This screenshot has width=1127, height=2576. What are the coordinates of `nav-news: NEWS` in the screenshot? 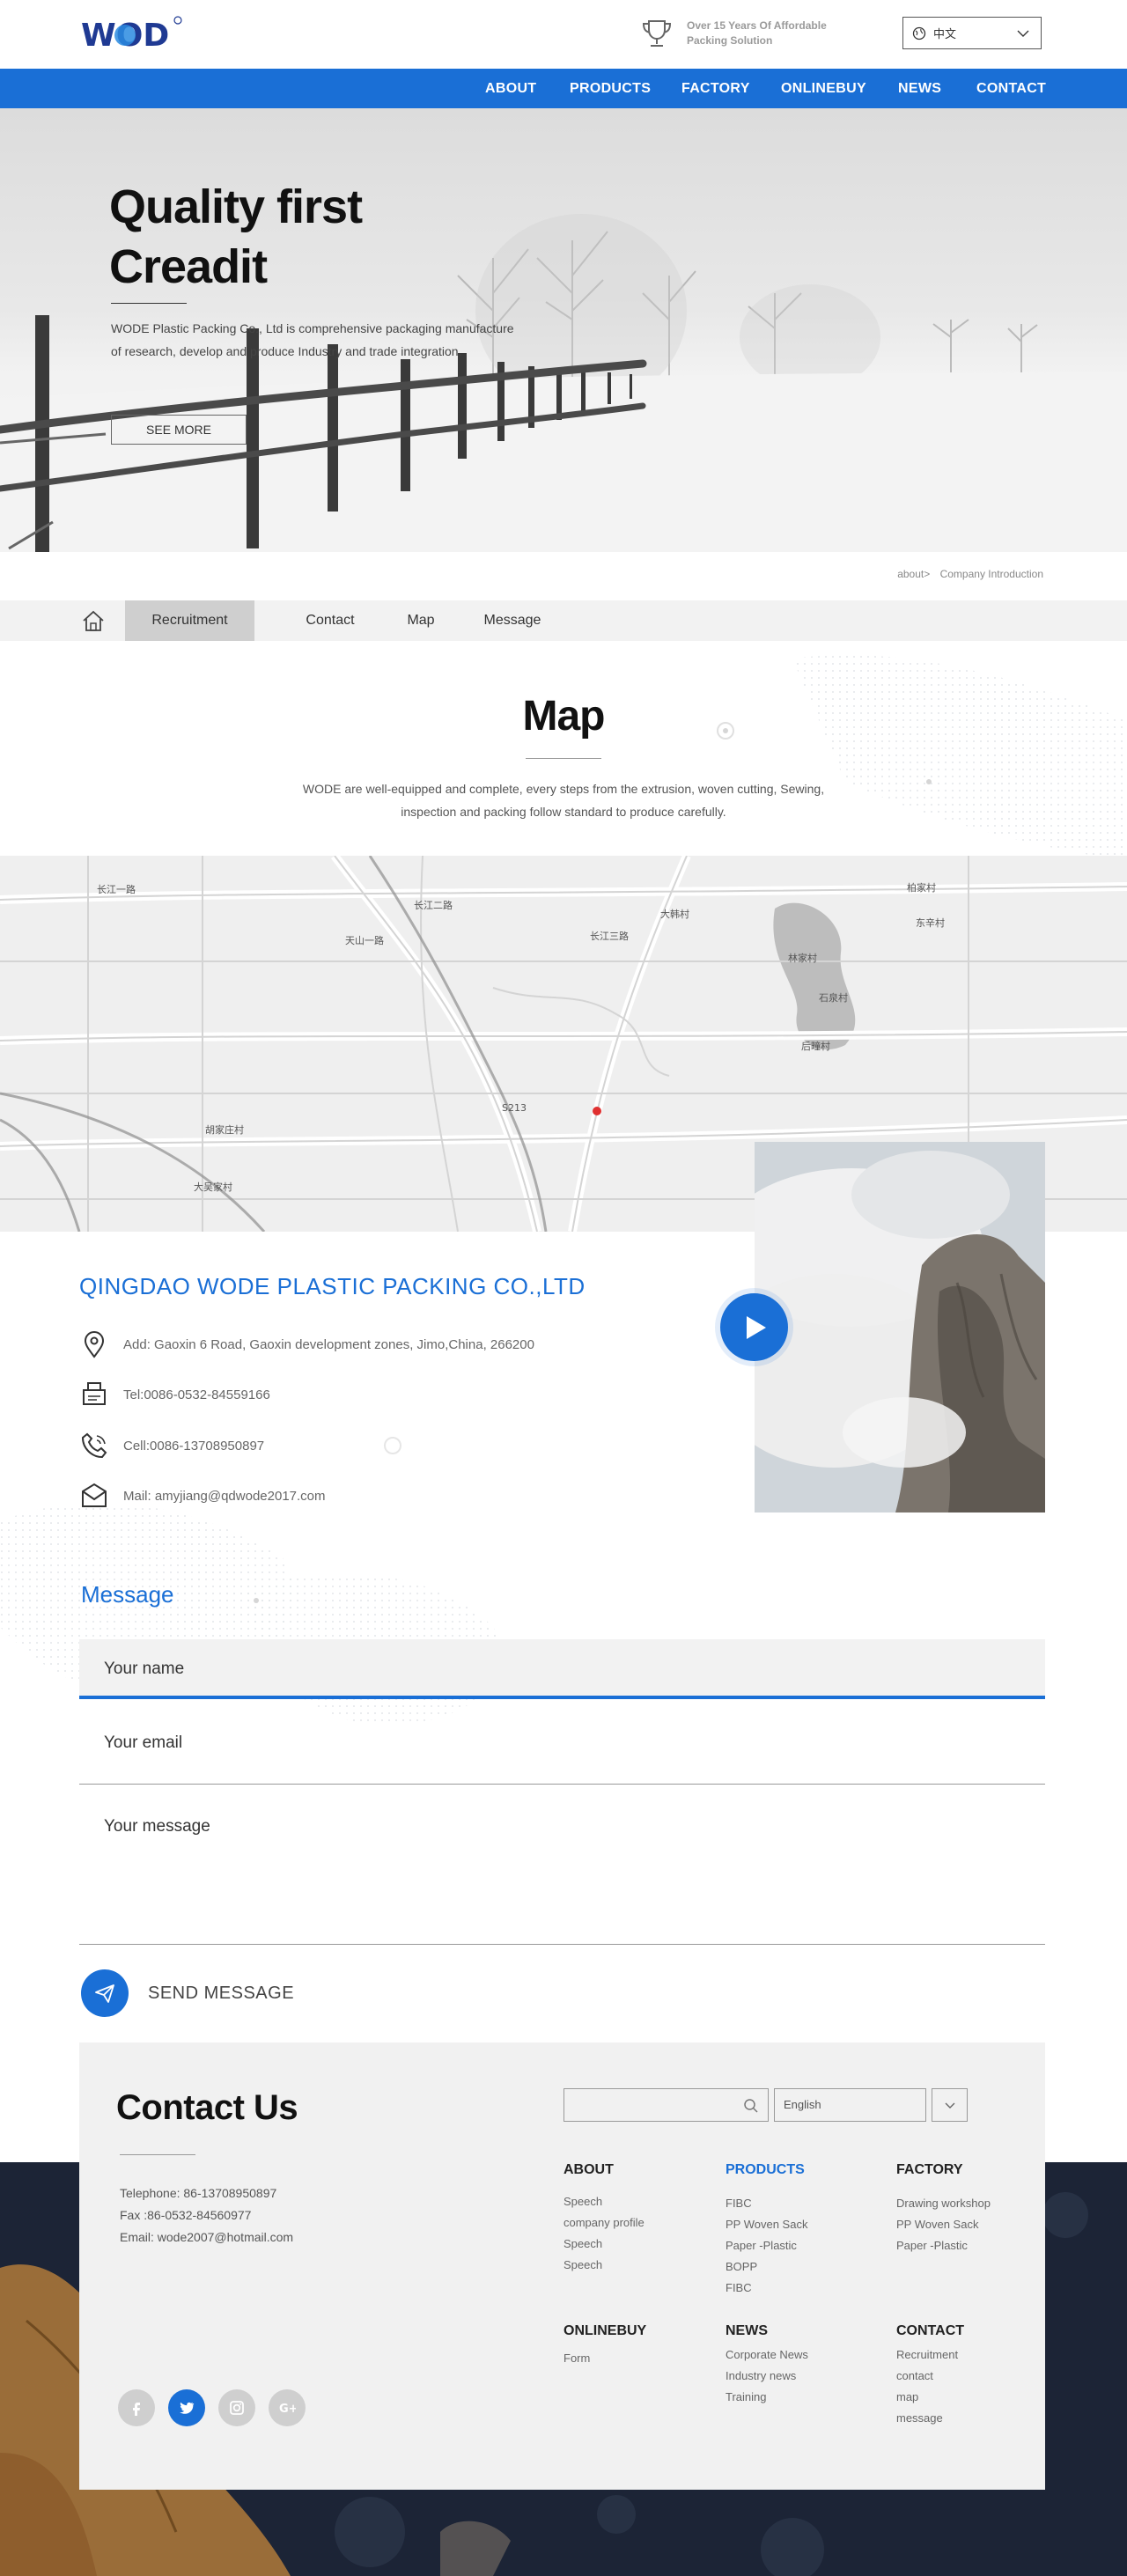 It's located at (919, 89).